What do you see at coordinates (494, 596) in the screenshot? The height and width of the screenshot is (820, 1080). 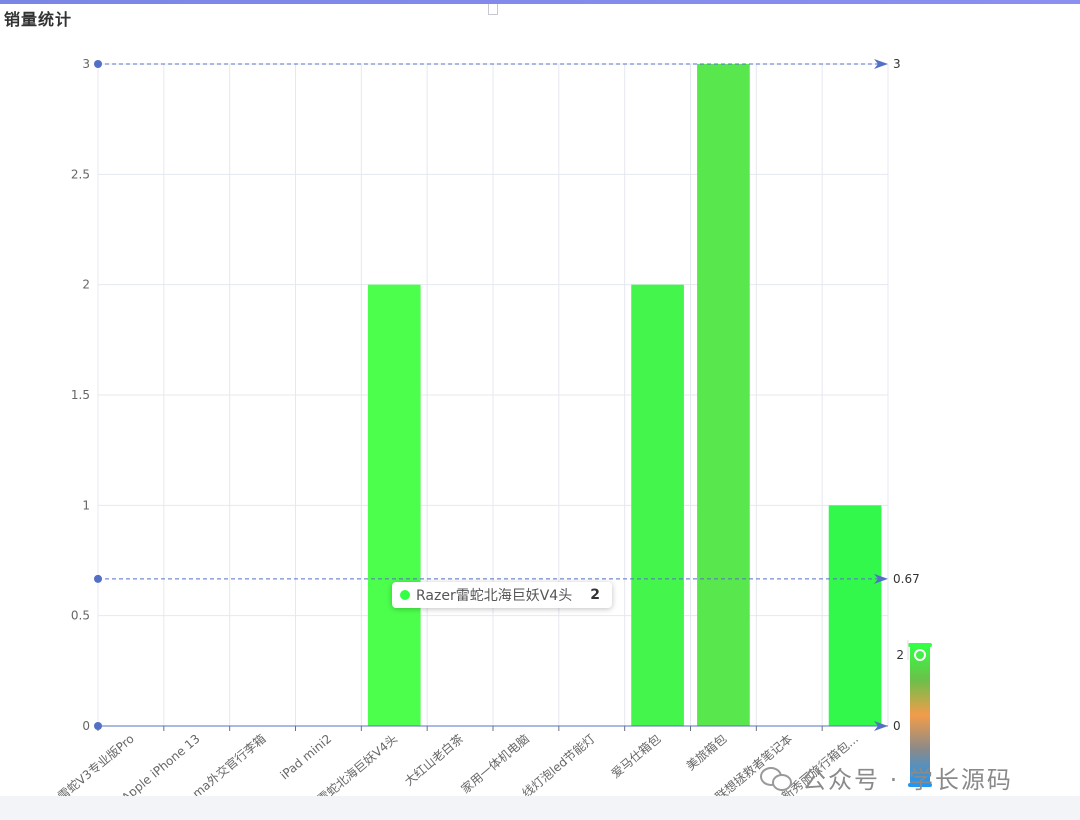 I see `tooltip-name: Razer雷蛇北海巨妖V4头` at bounding box center [494, 596].